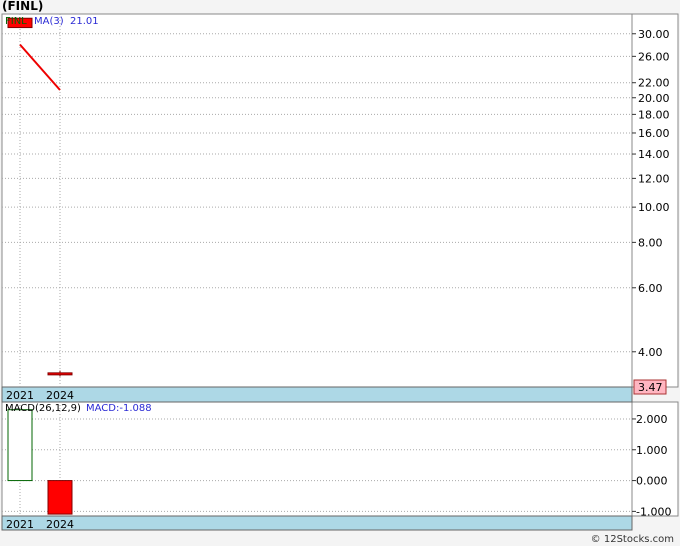  What do you see at coordinates (650, 352) in the screenshot?
I see `price-tick-label: 4.00` at bounding box center [650, 352].